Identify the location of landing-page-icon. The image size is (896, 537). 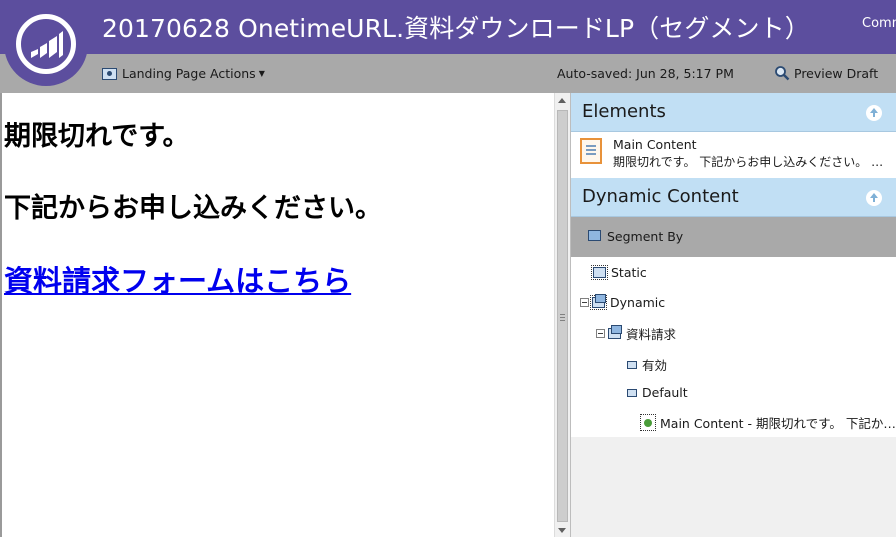
(109, 73).